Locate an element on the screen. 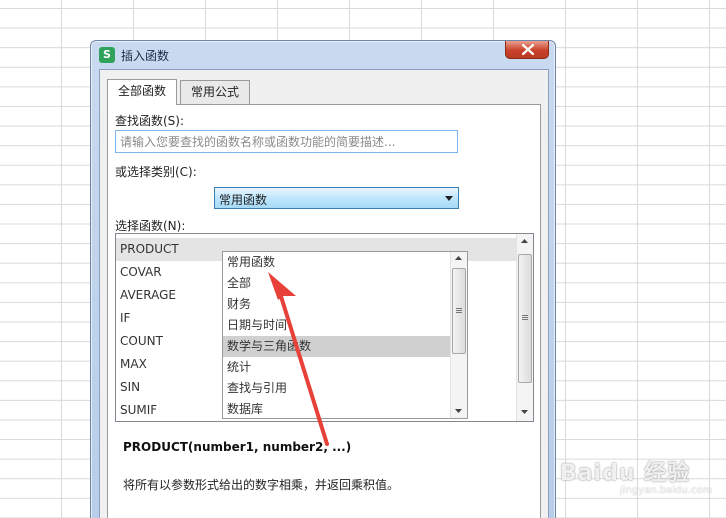  function-list-scrollbar is located at coordinates (524, 327).